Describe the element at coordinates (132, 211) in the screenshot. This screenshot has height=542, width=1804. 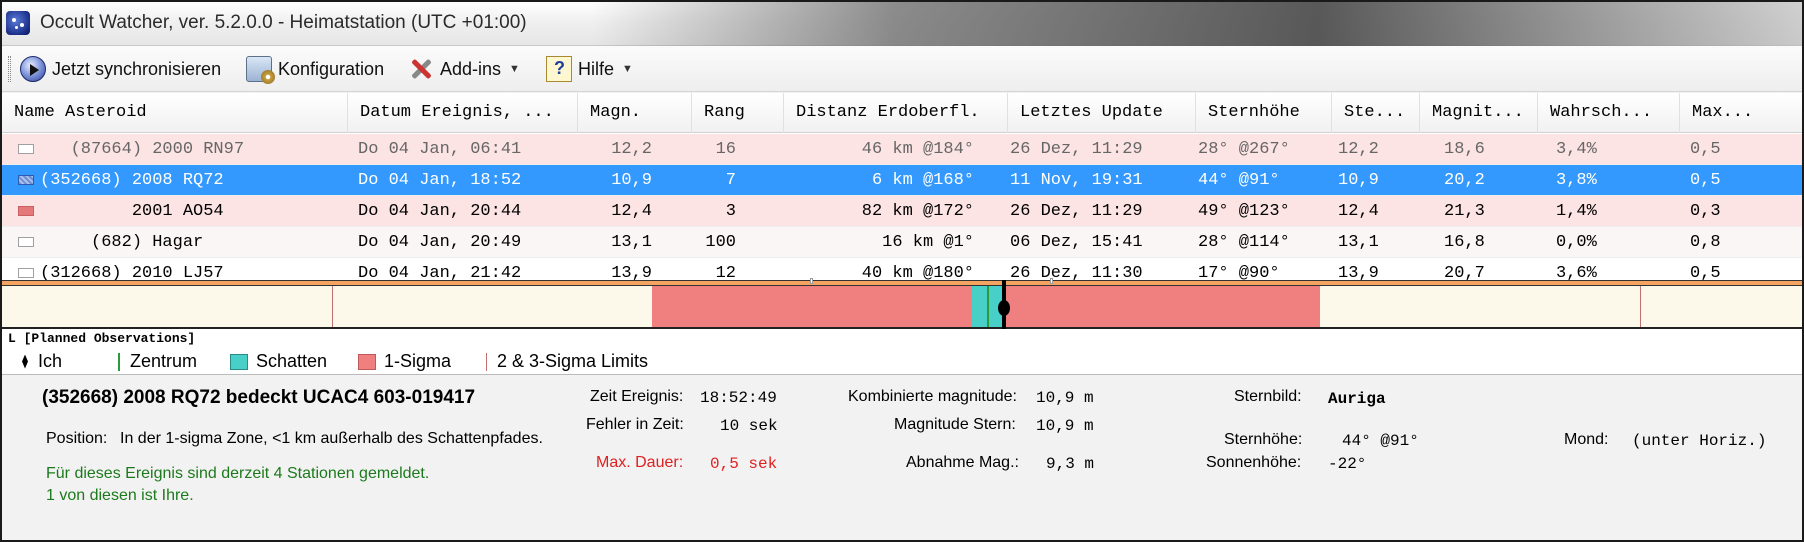
I see `cell-name: 2001 AO54` at that location.